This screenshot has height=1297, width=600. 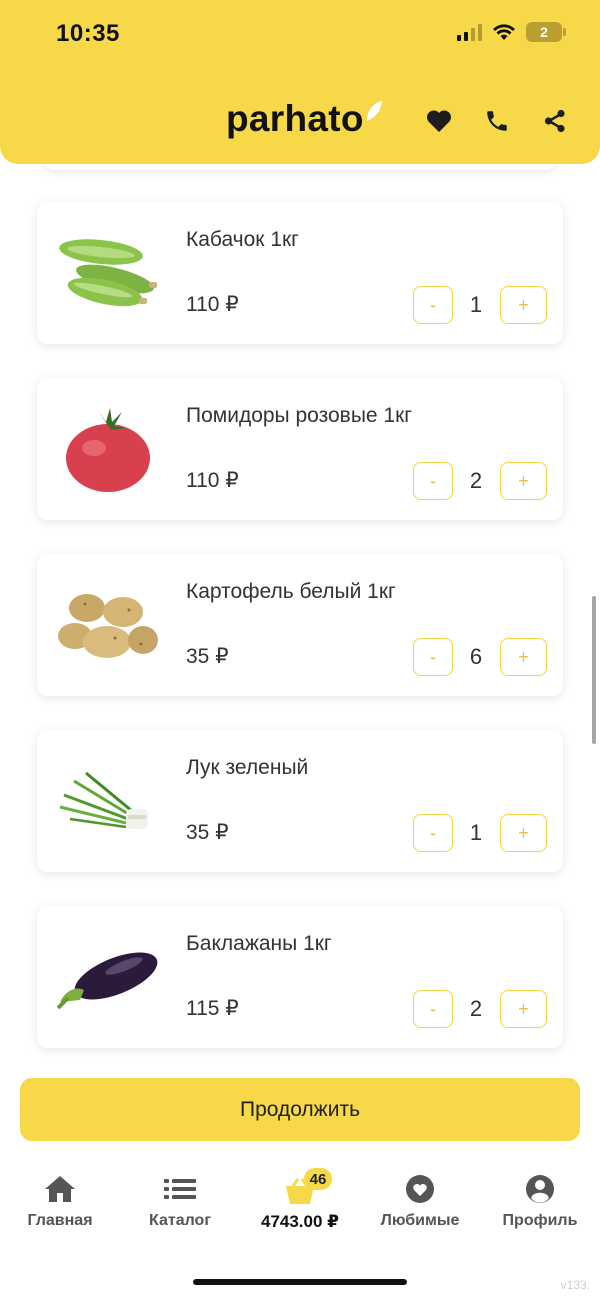 I want to click on battery-icon: 2, so click(x=546, y=32).